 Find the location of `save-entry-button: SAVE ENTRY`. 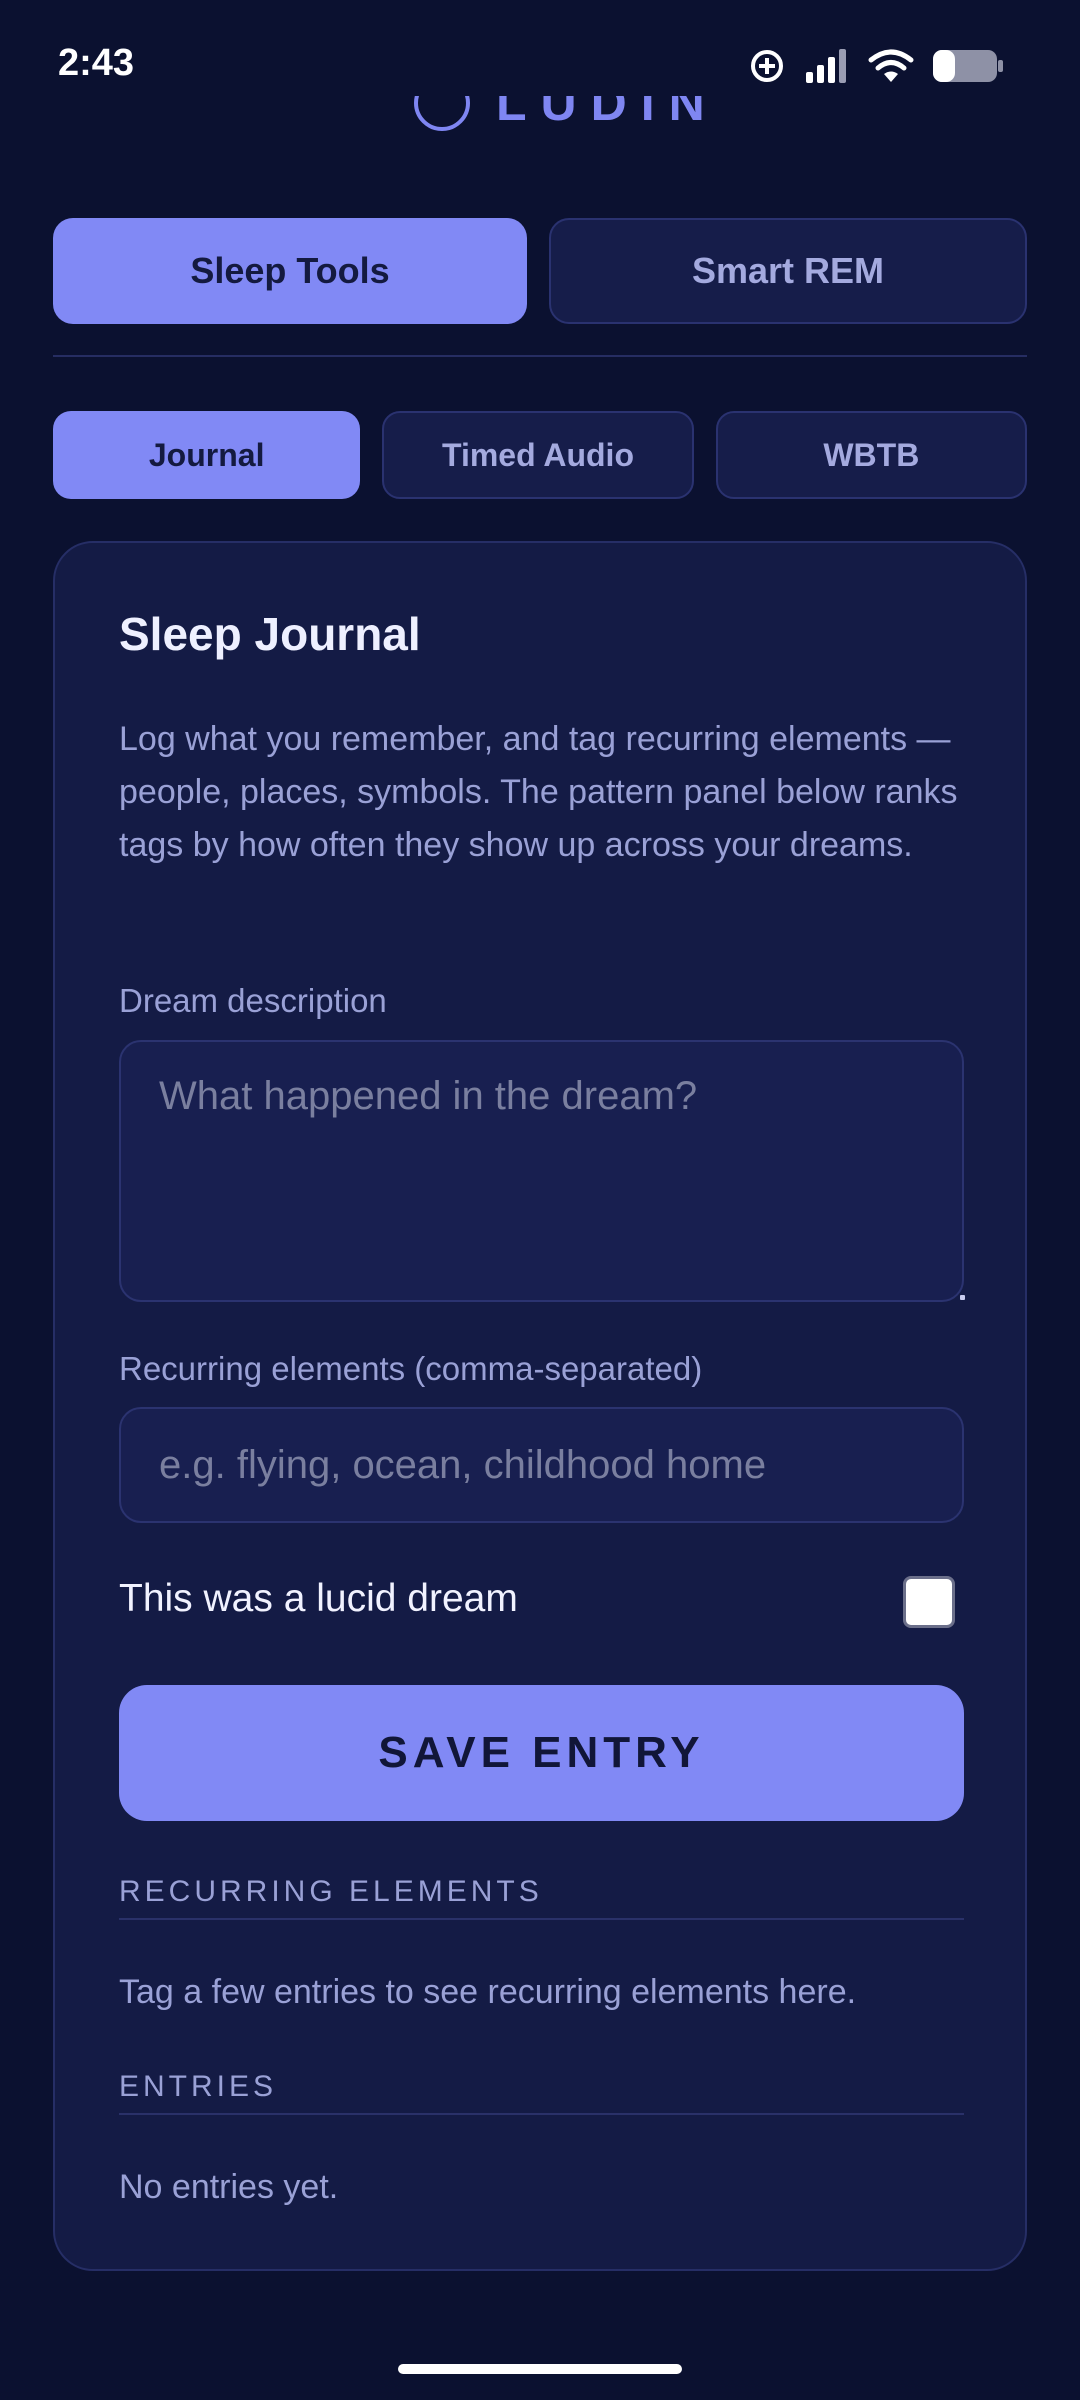

save-entry-button: SAVE ENTRY is located at coordinates (541, 1753).